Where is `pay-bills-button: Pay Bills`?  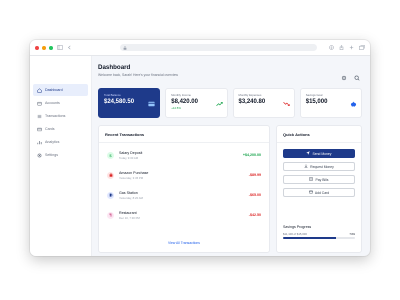 pay-bills-button: Pay Bills is located at coordinates (319, 179).